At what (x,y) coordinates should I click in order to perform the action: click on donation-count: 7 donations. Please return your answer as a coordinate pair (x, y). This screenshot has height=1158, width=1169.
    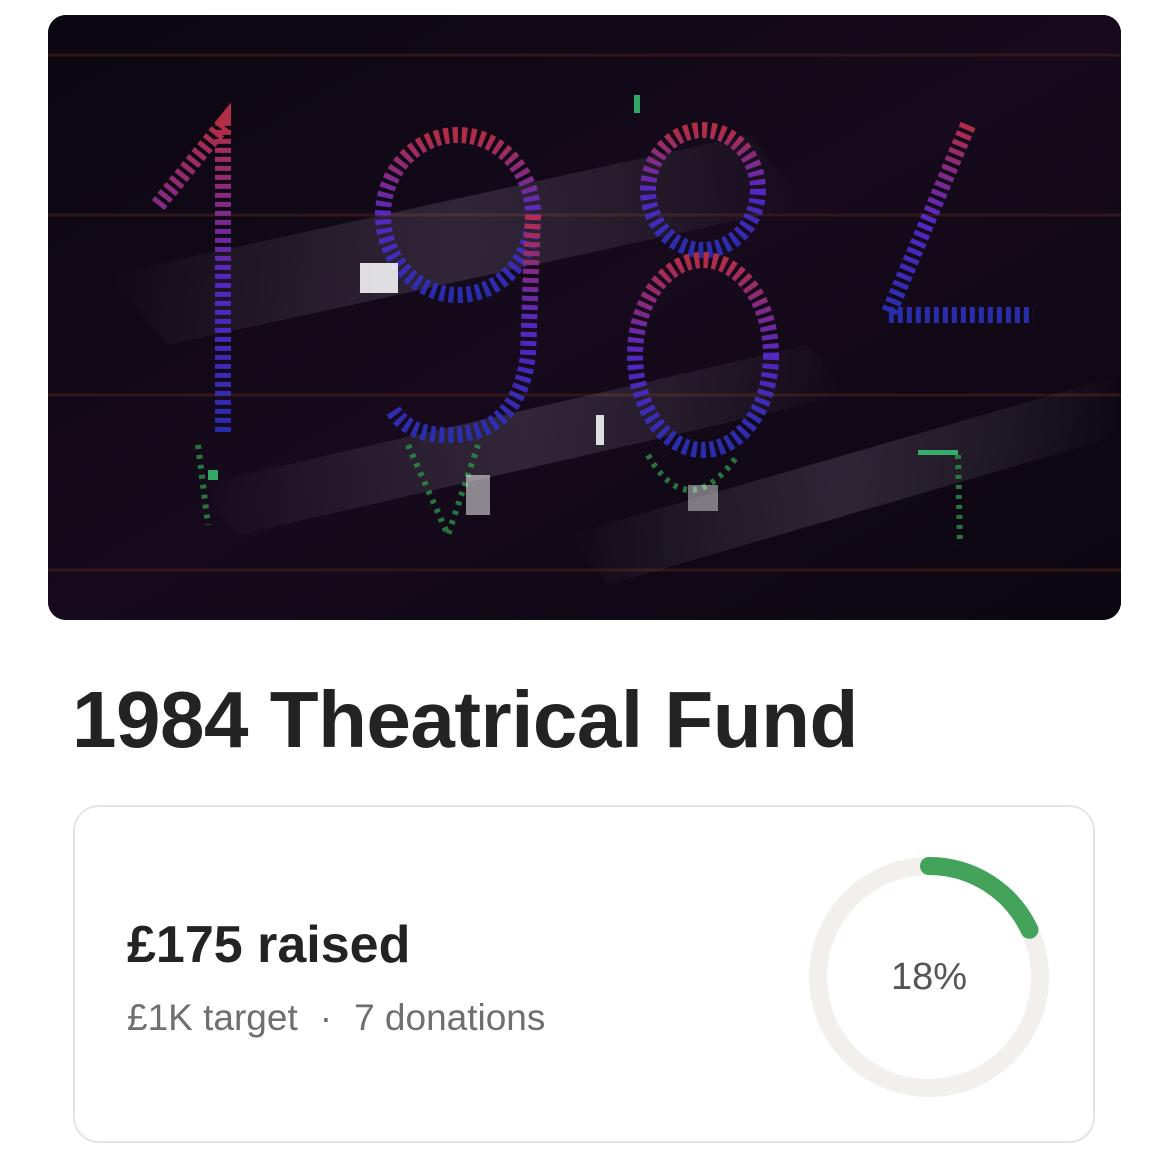
    Looking at the image, I should click on (450, 1017).